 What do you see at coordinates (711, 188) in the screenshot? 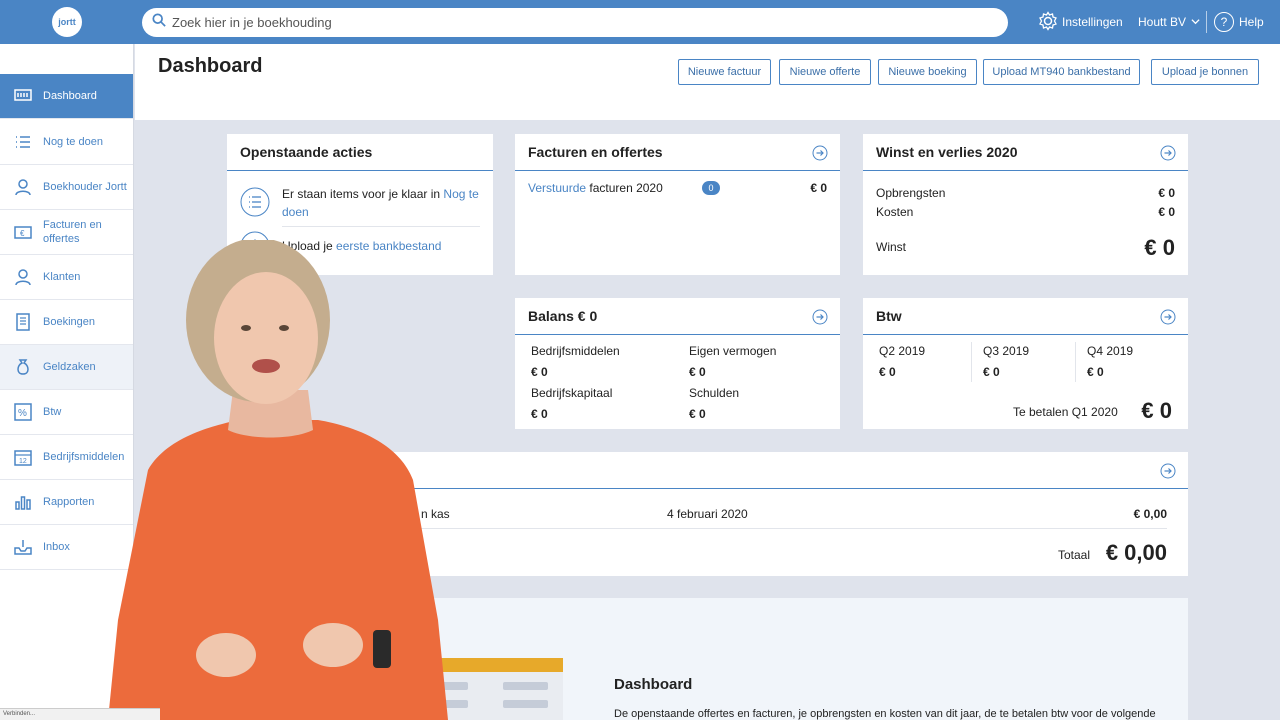
I see `count-badge: 0` at bounding box center [711, 188].